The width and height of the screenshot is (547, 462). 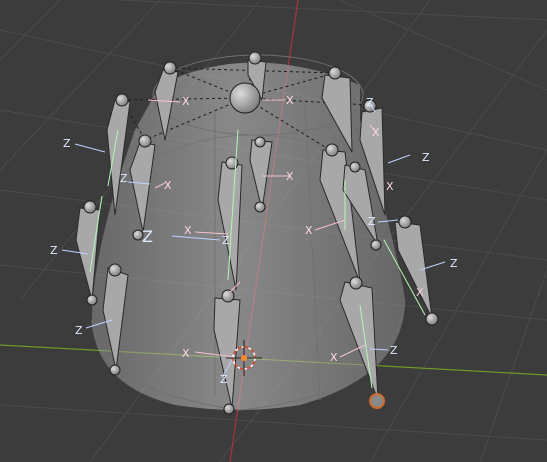 I want to click on object-origin, so click(x=244, y=358).